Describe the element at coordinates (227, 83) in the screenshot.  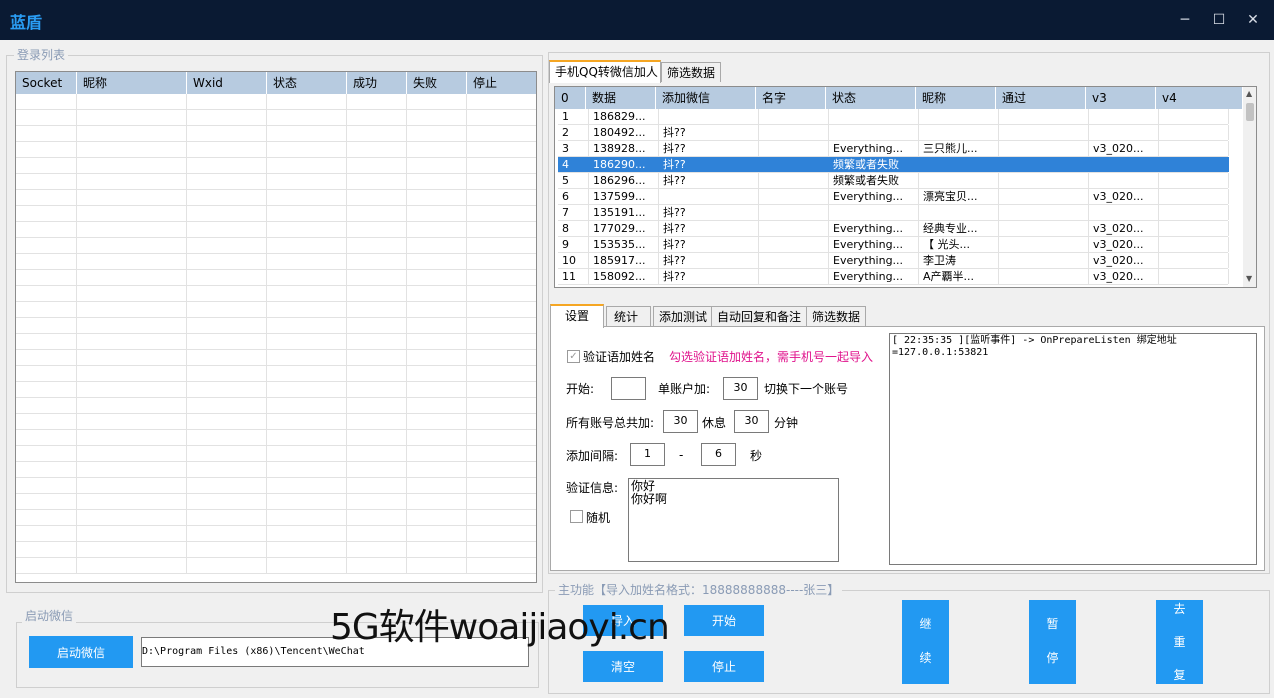
I see `login-col-header: Wxid` at that location.